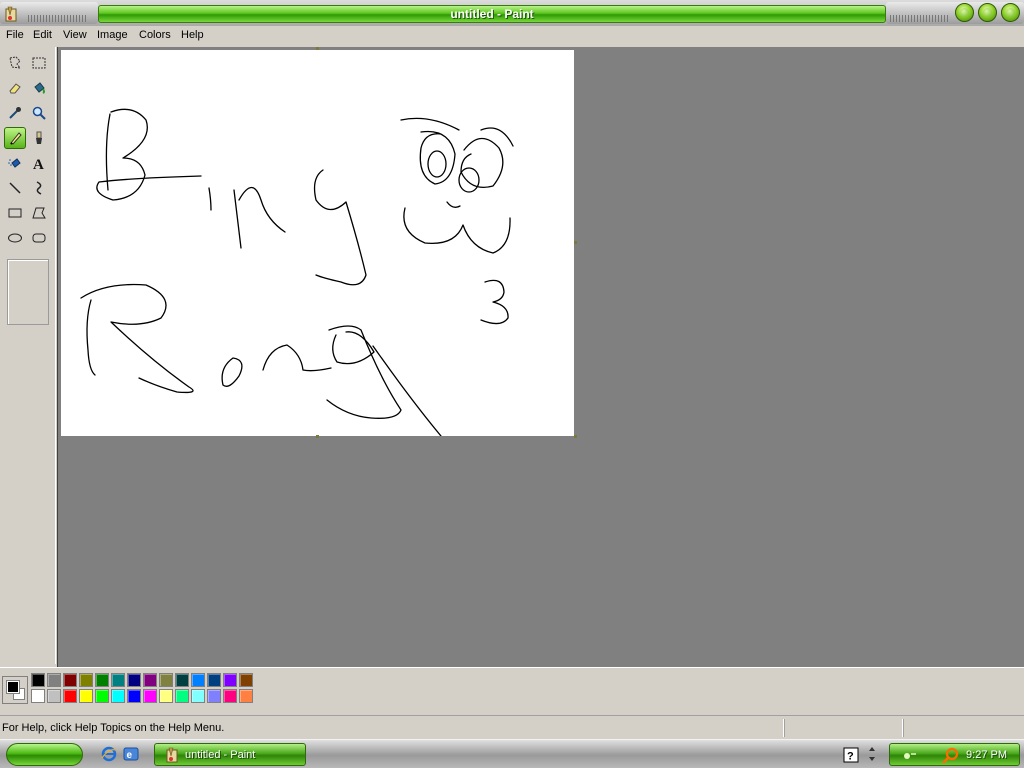  I want to click on svg-text: A, so click(38, 164).